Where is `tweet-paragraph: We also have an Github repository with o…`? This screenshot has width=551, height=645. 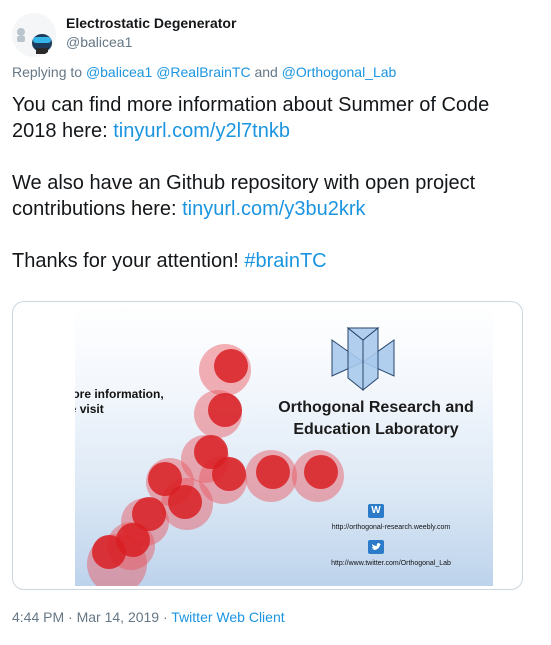
tweet-paragraph: We also have an Github repository with o… is located at coordinates (272, 196).